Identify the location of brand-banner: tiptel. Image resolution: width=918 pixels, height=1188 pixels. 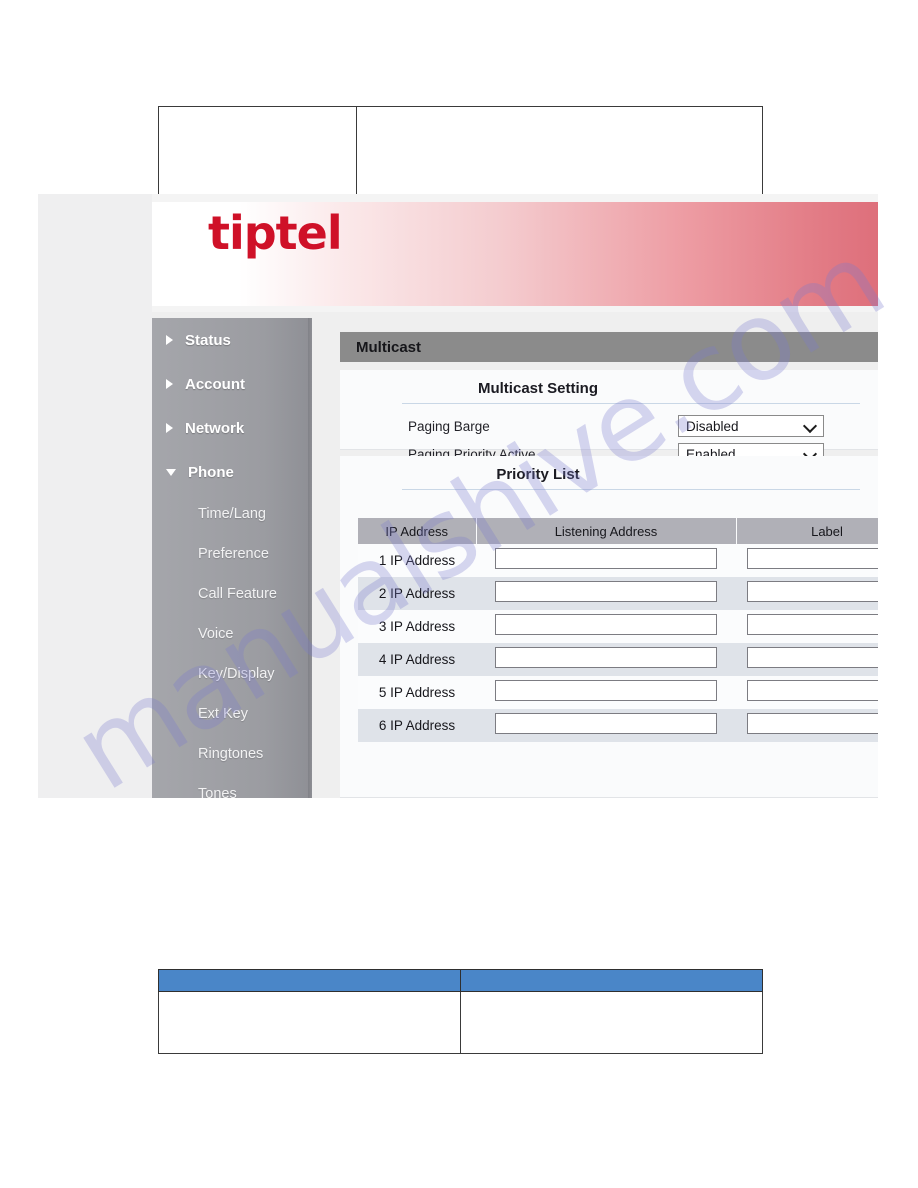
(515, 253).